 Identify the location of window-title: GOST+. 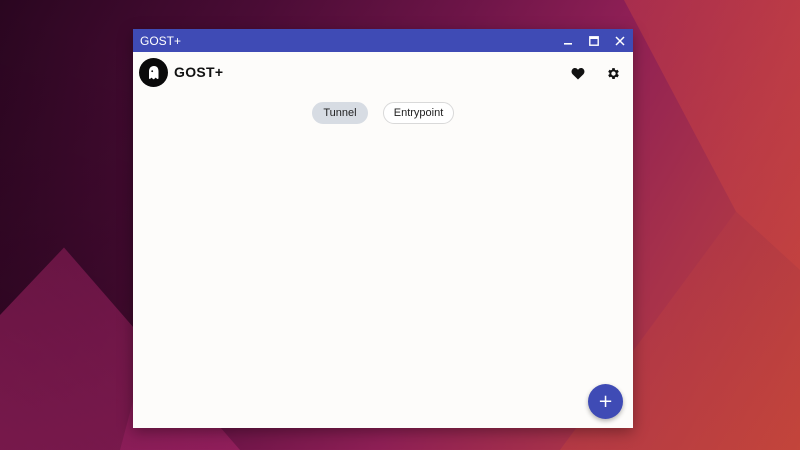
(161, 40).